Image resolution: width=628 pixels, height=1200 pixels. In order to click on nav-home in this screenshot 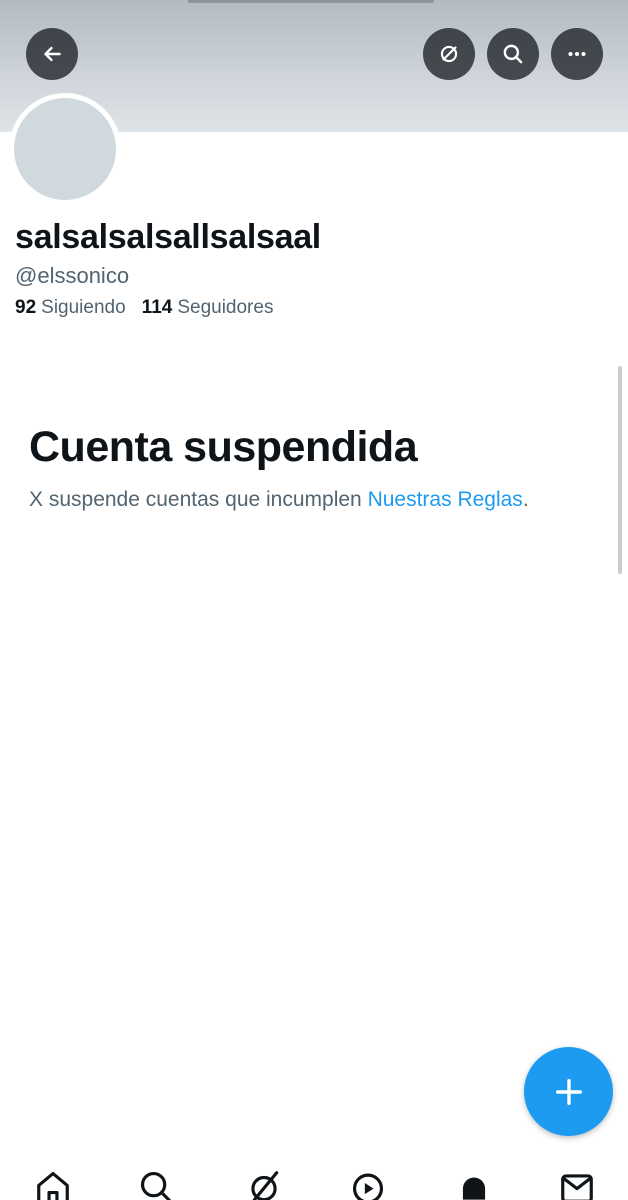, I will do `click(53, 1184)`.